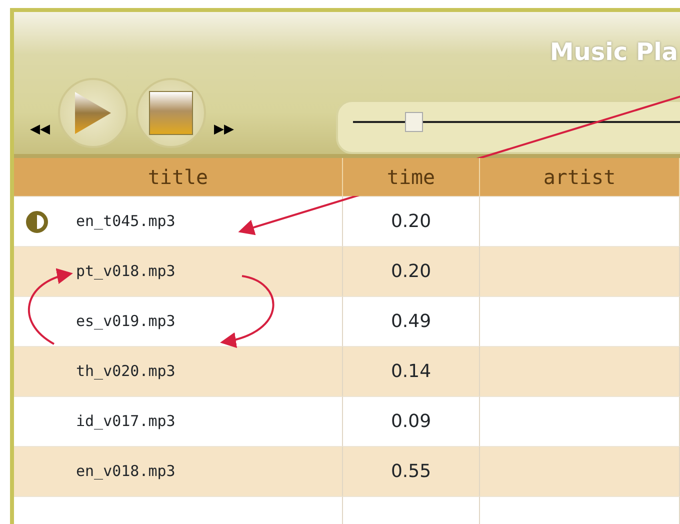 The image size is (680, 524). What do you see at coordinates (178, 371) in the screenshot?
I see `table-cell: th_v020.mp3` at bounding box center [178, 371].